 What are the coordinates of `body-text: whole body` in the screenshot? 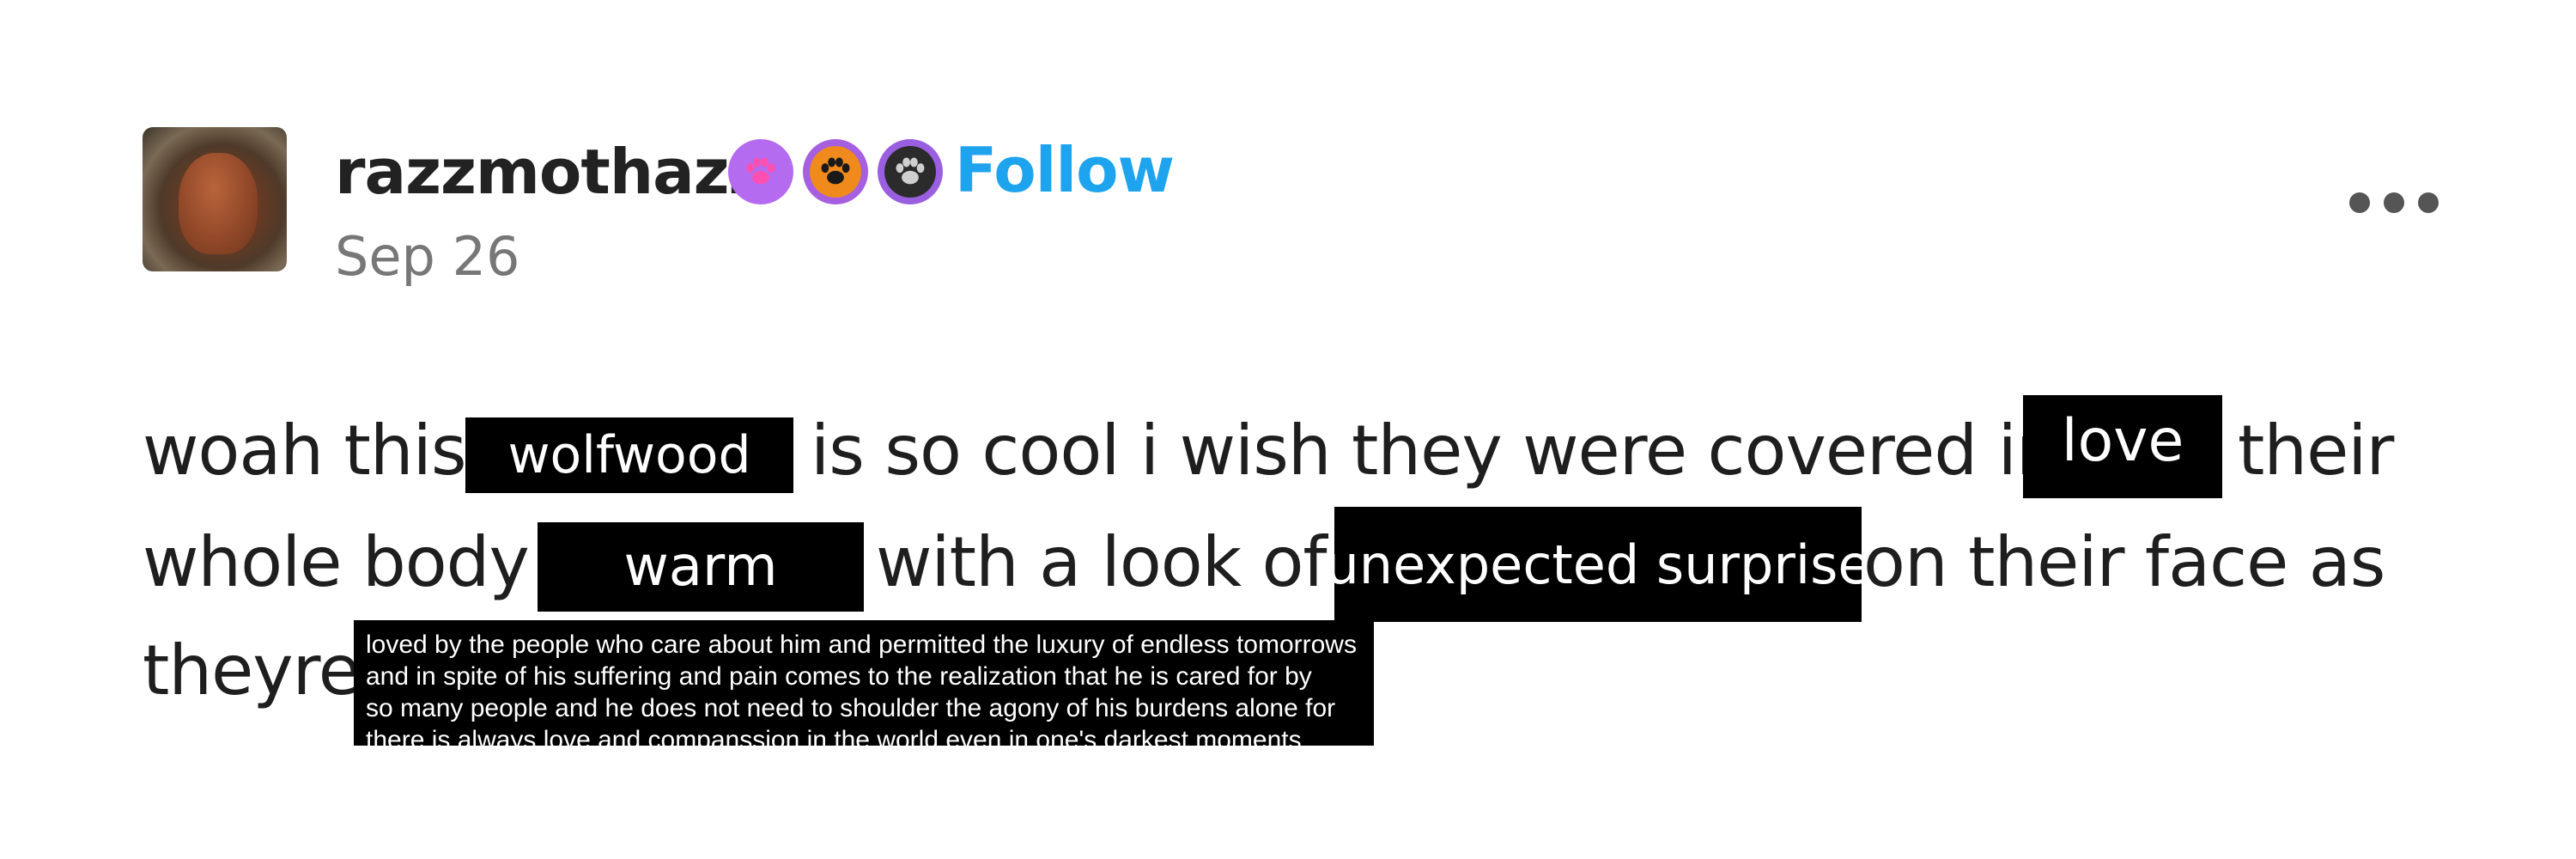 It's located at (336, 562).